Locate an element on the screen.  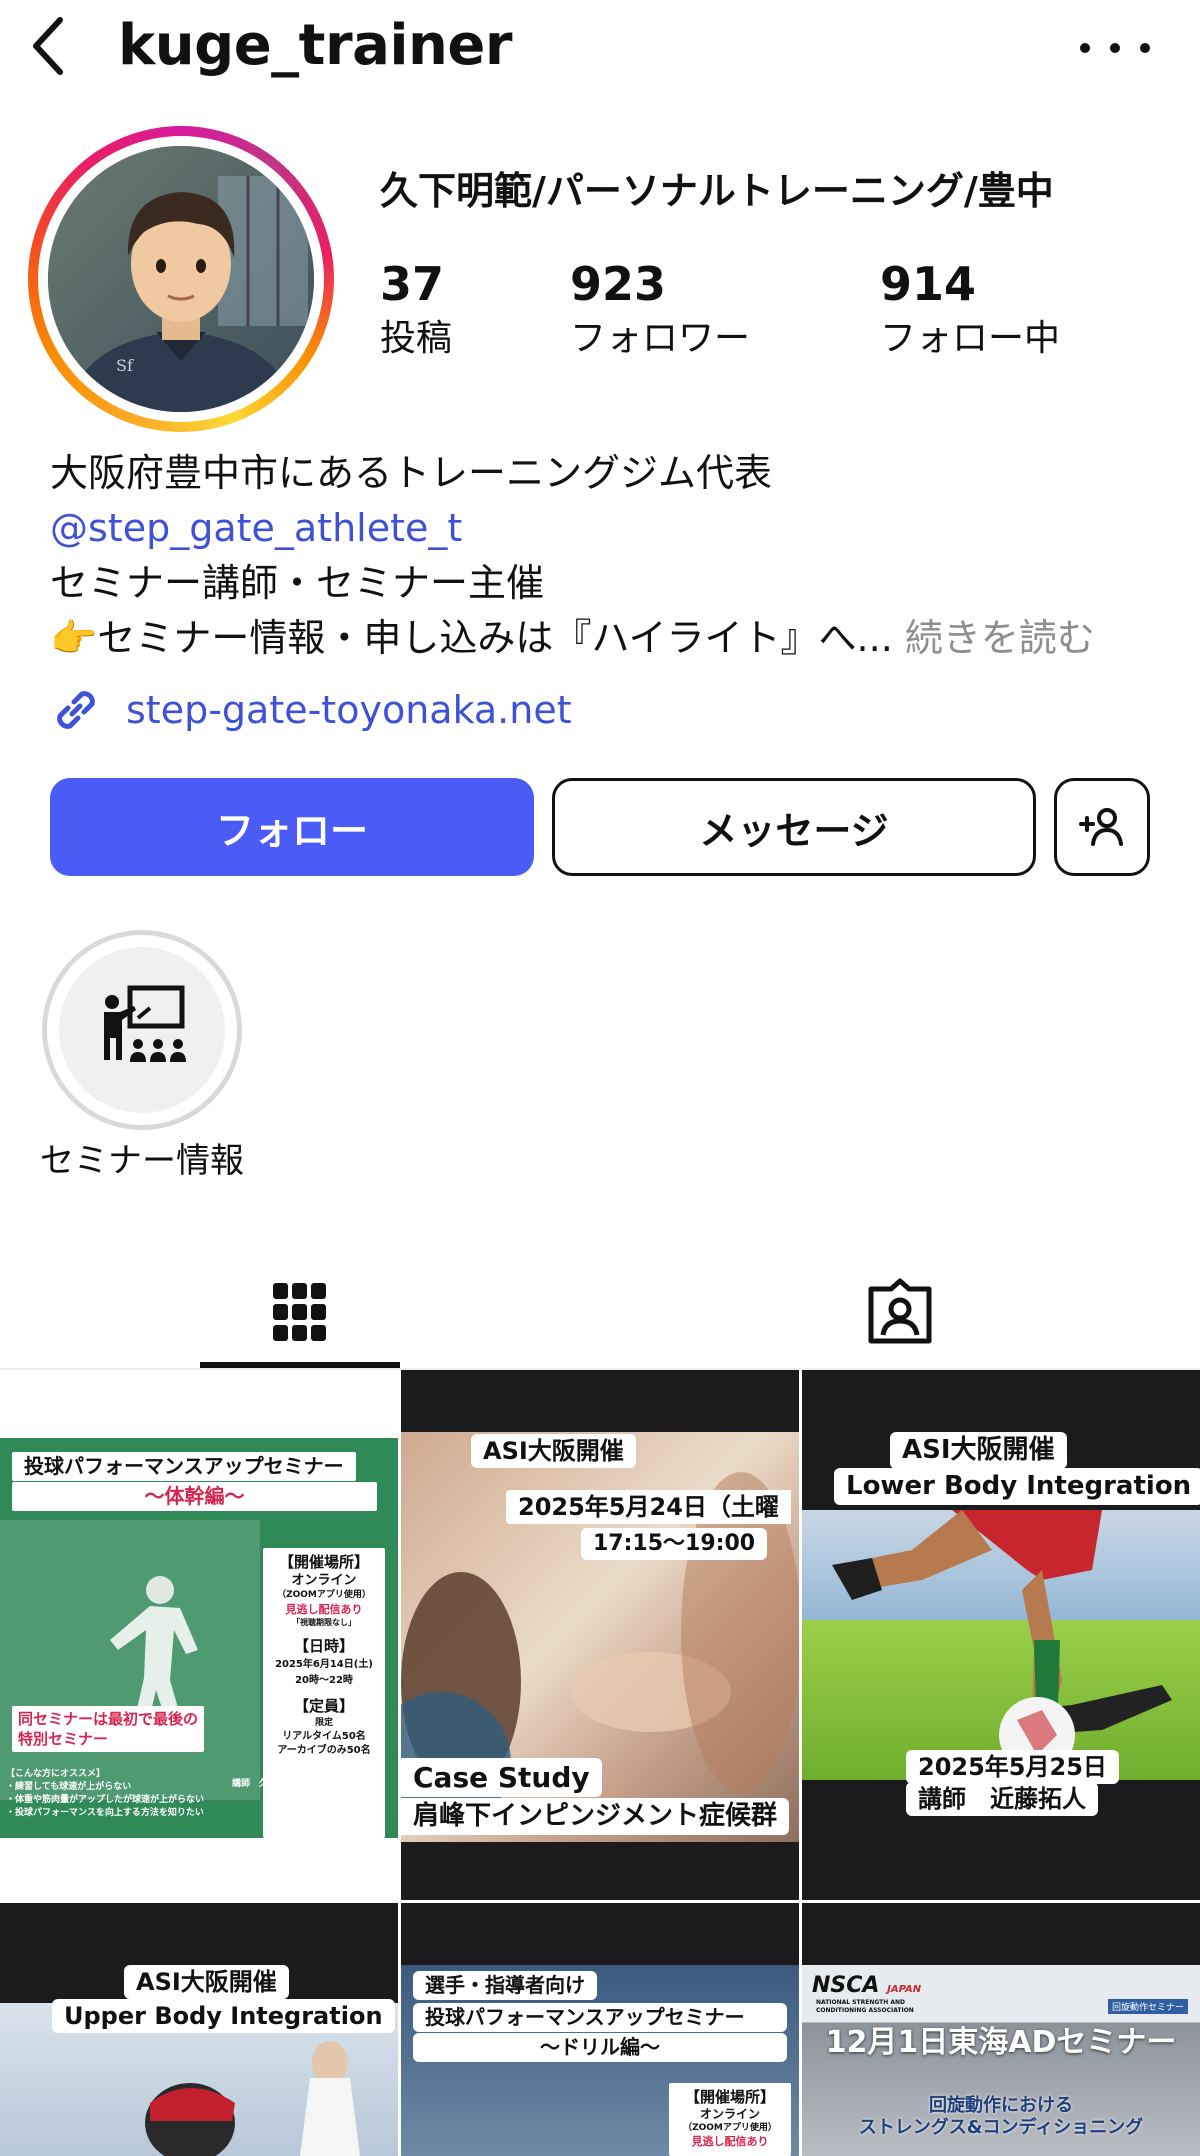
post-thumbnail: ASI大阪開催 Upper Body Integration is located at coordinates (199, 2029).